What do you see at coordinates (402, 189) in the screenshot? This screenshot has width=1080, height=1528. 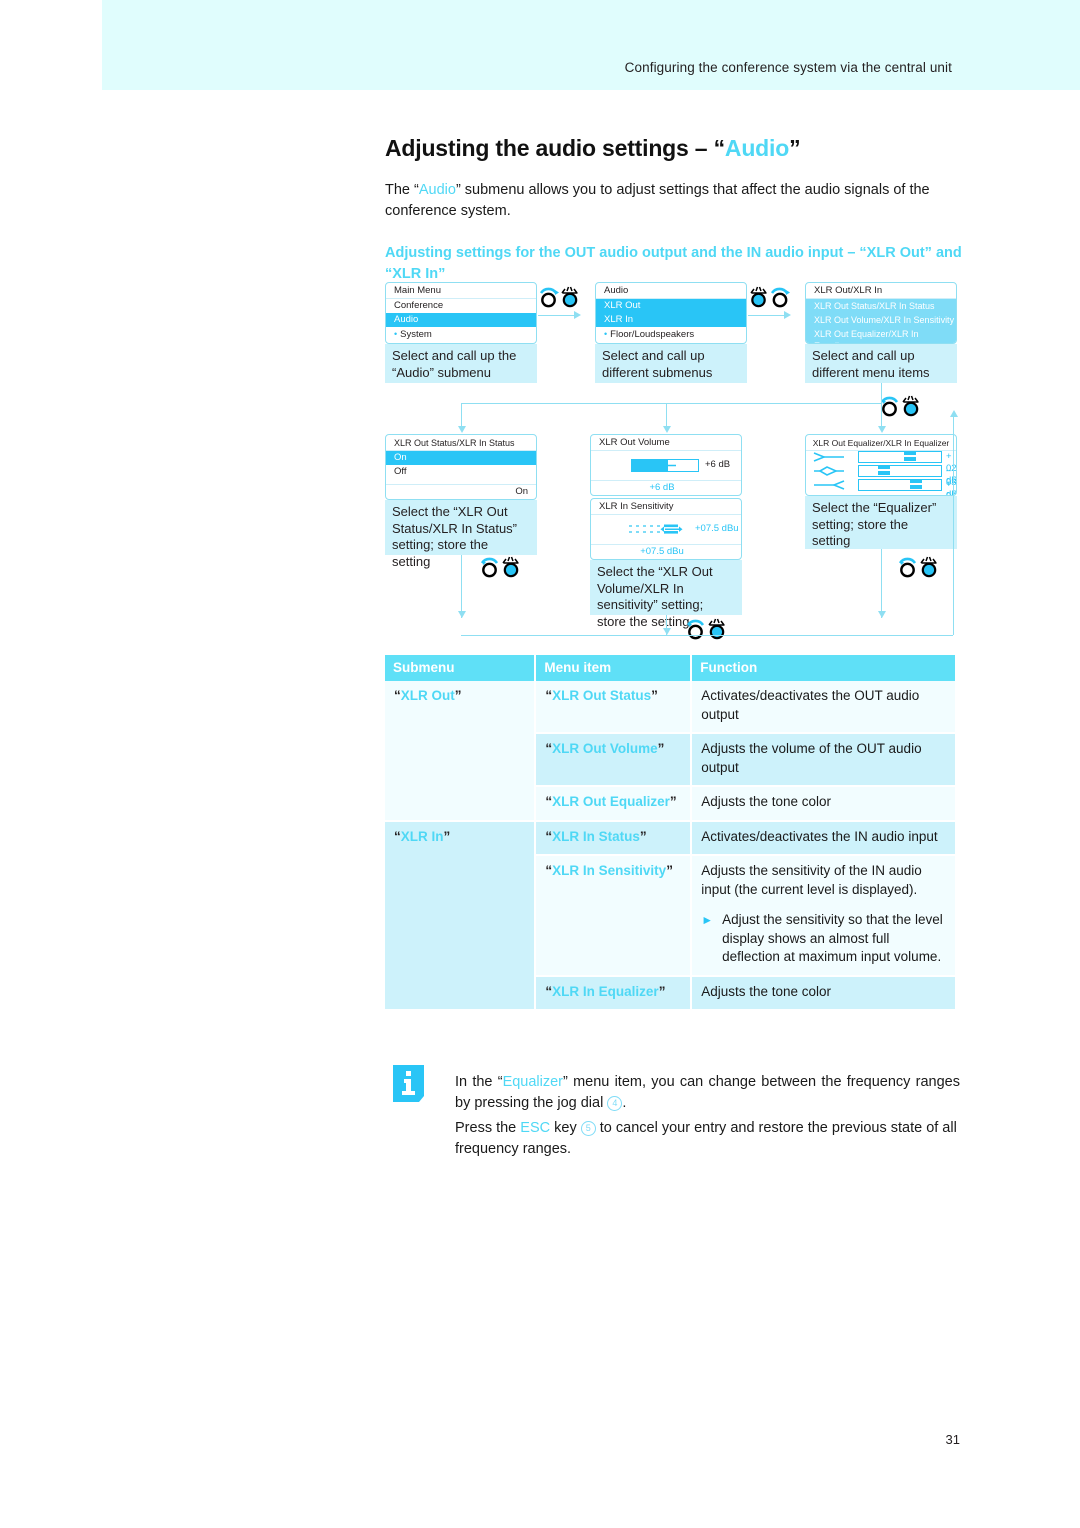 I see `intro-part1: The “` at bounding box center [402, 189].